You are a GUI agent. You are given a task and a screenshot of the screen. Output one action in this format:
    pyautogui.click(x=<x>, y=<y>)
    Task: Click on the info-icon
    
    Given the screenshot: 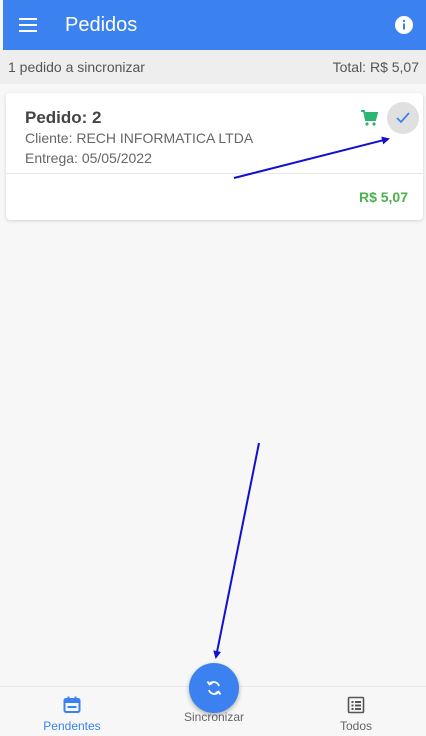 What is the action you would take?
    pyautogui.click(x=404, y=25)
    